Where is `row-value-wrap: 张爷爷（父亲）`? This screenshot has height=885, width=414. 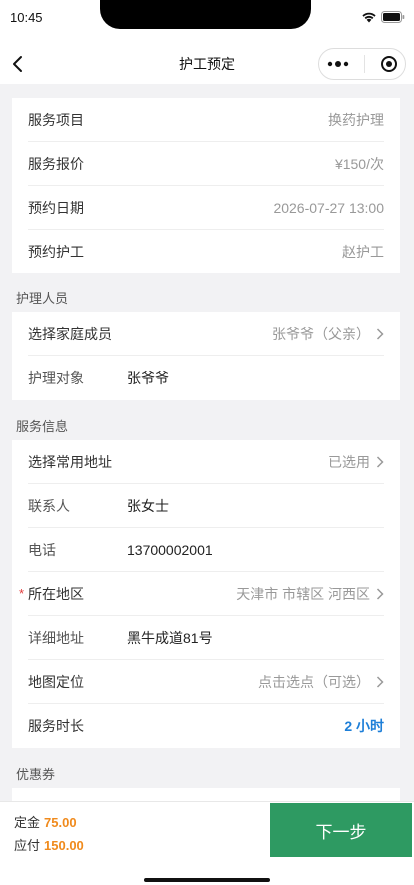 row-value-wrap: 张爷爷（父亲） is located at coordinates (328, 334).